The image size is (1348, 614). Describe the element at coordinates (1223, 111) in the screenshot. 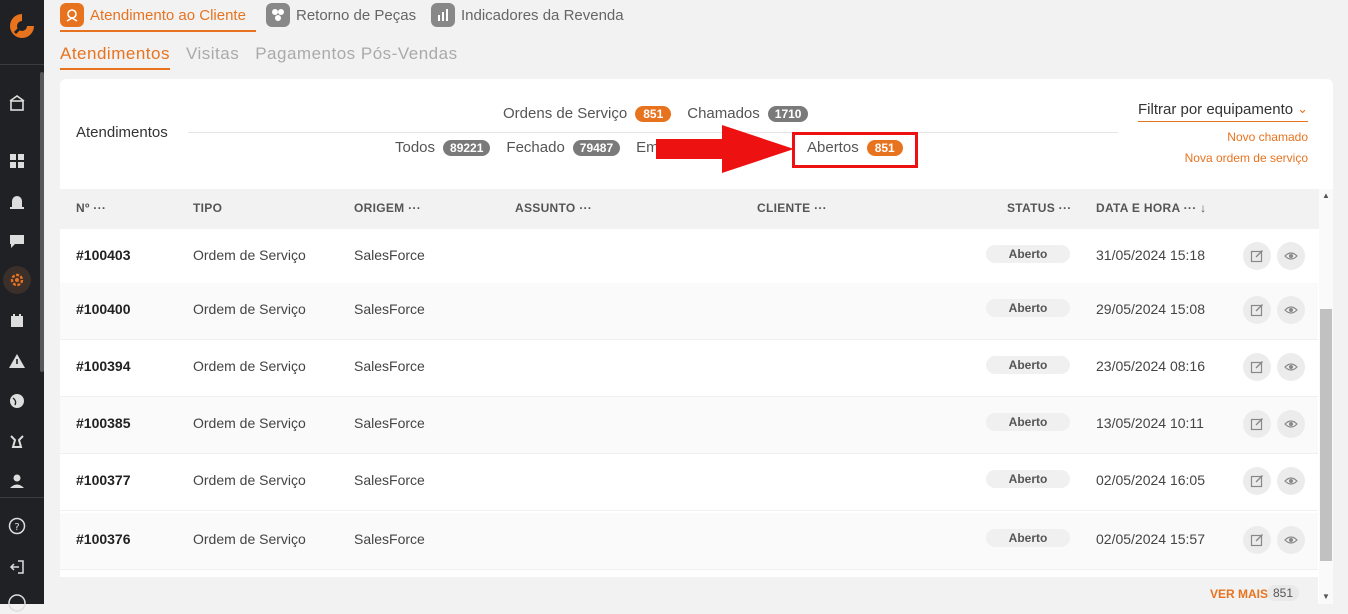

I see `equipment-filter-select: Filtrar por equipamento ⌄` at that location.